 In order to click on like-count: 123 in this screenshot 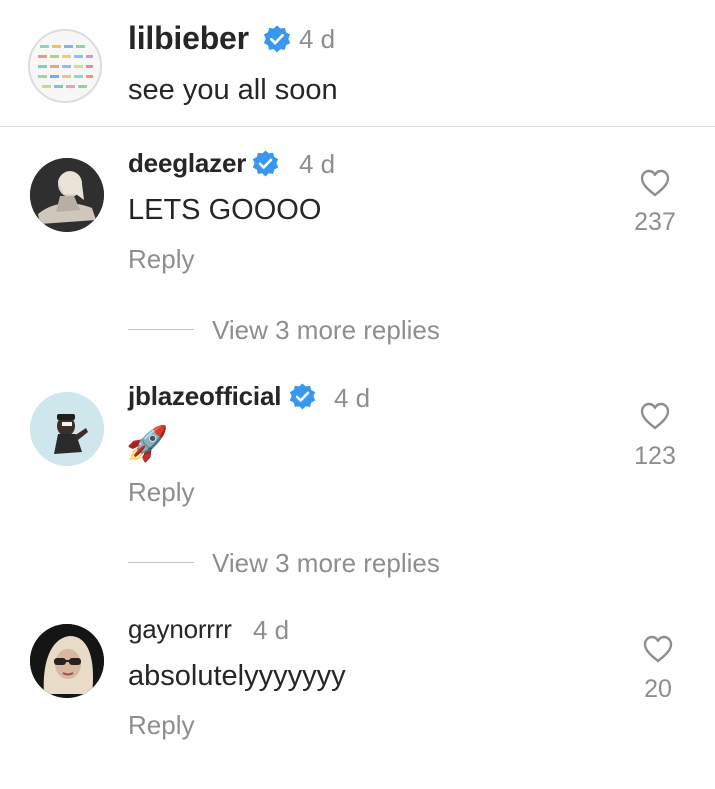, I will do `click(655, 456)`.